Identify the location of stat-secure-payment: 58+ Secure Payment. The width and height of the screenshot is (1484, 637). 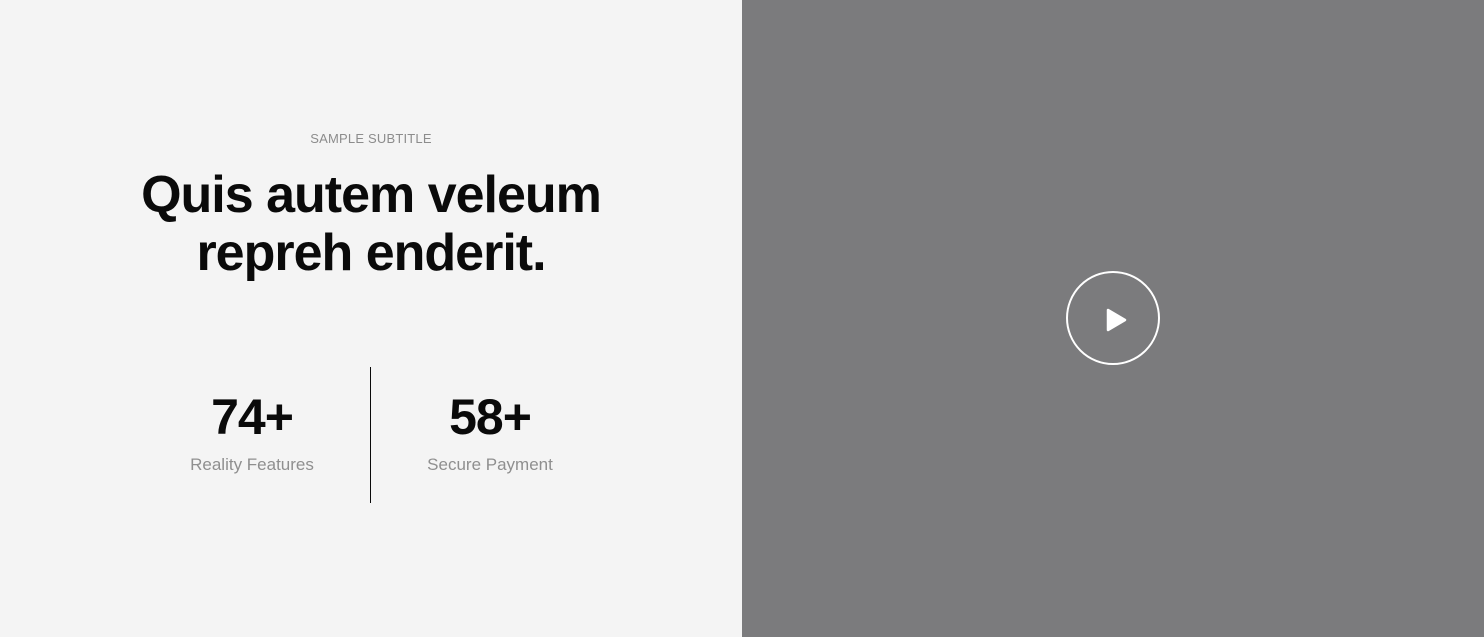
(490, 432).